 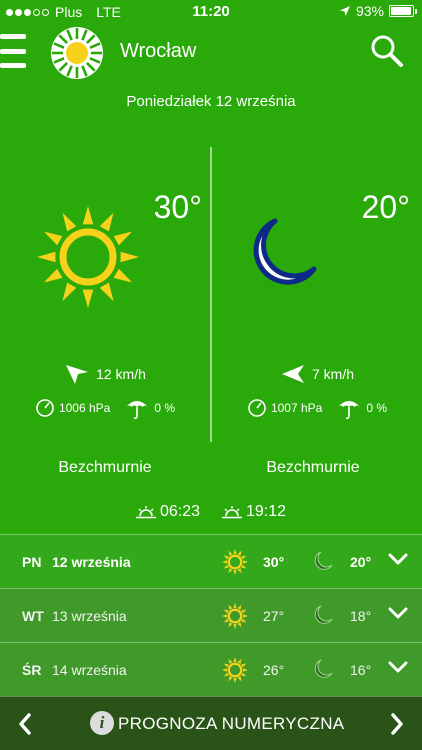 What do you see at coordinates (33, 616) in the screenshot?
I see `forecast-day: WT` at bounding box center [33, 616].